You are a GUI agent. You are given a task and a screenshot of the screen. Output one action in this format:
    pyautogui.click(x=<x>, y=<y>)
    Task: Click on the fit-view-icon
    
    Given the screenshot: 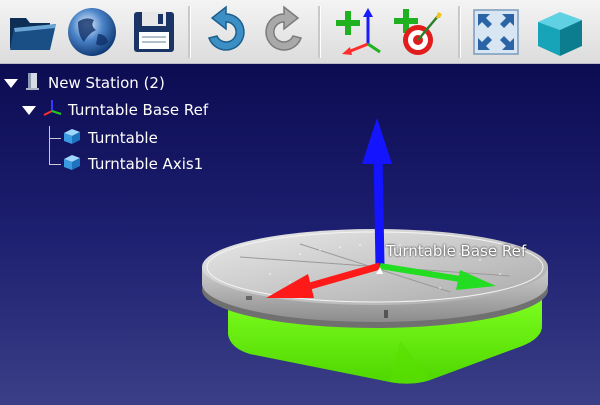 What is the action you would take?
    pyautogui.click(x=496, y=32)
    